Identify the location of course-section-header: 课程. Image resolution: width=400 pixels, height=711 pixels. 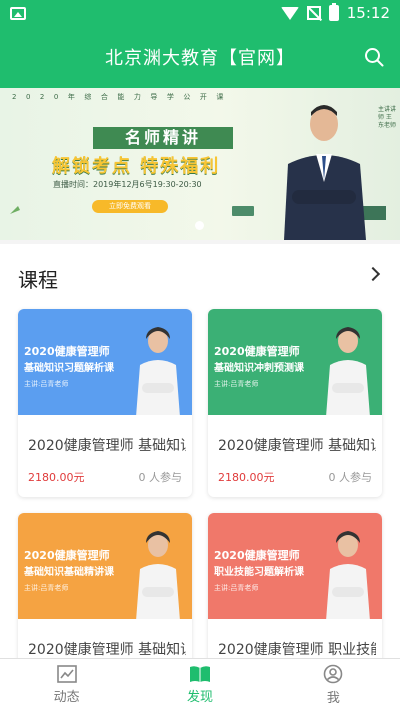
(200, 275).